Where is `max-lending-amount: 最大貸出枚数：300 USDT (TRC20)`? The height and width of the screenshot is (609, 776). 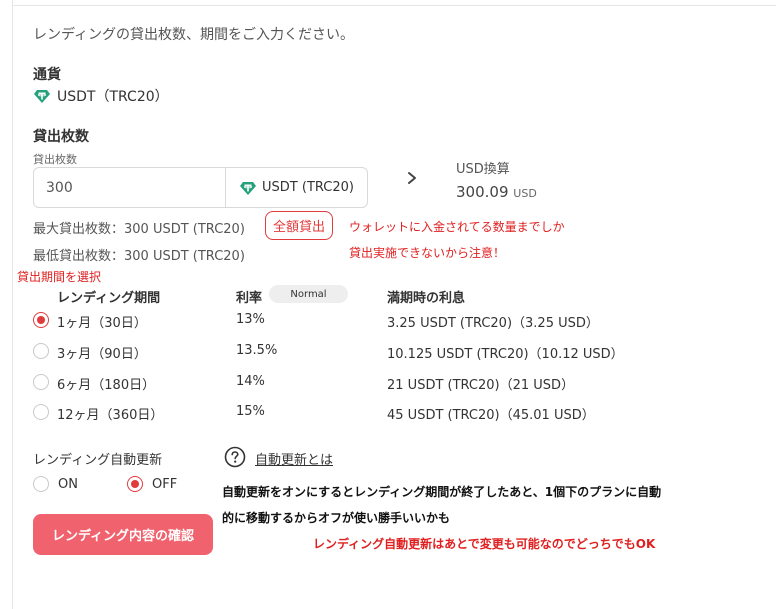 max-lending-amount: 最大貸出枚数：300 USDT (TRC20) is located at coordinates (139, 229).